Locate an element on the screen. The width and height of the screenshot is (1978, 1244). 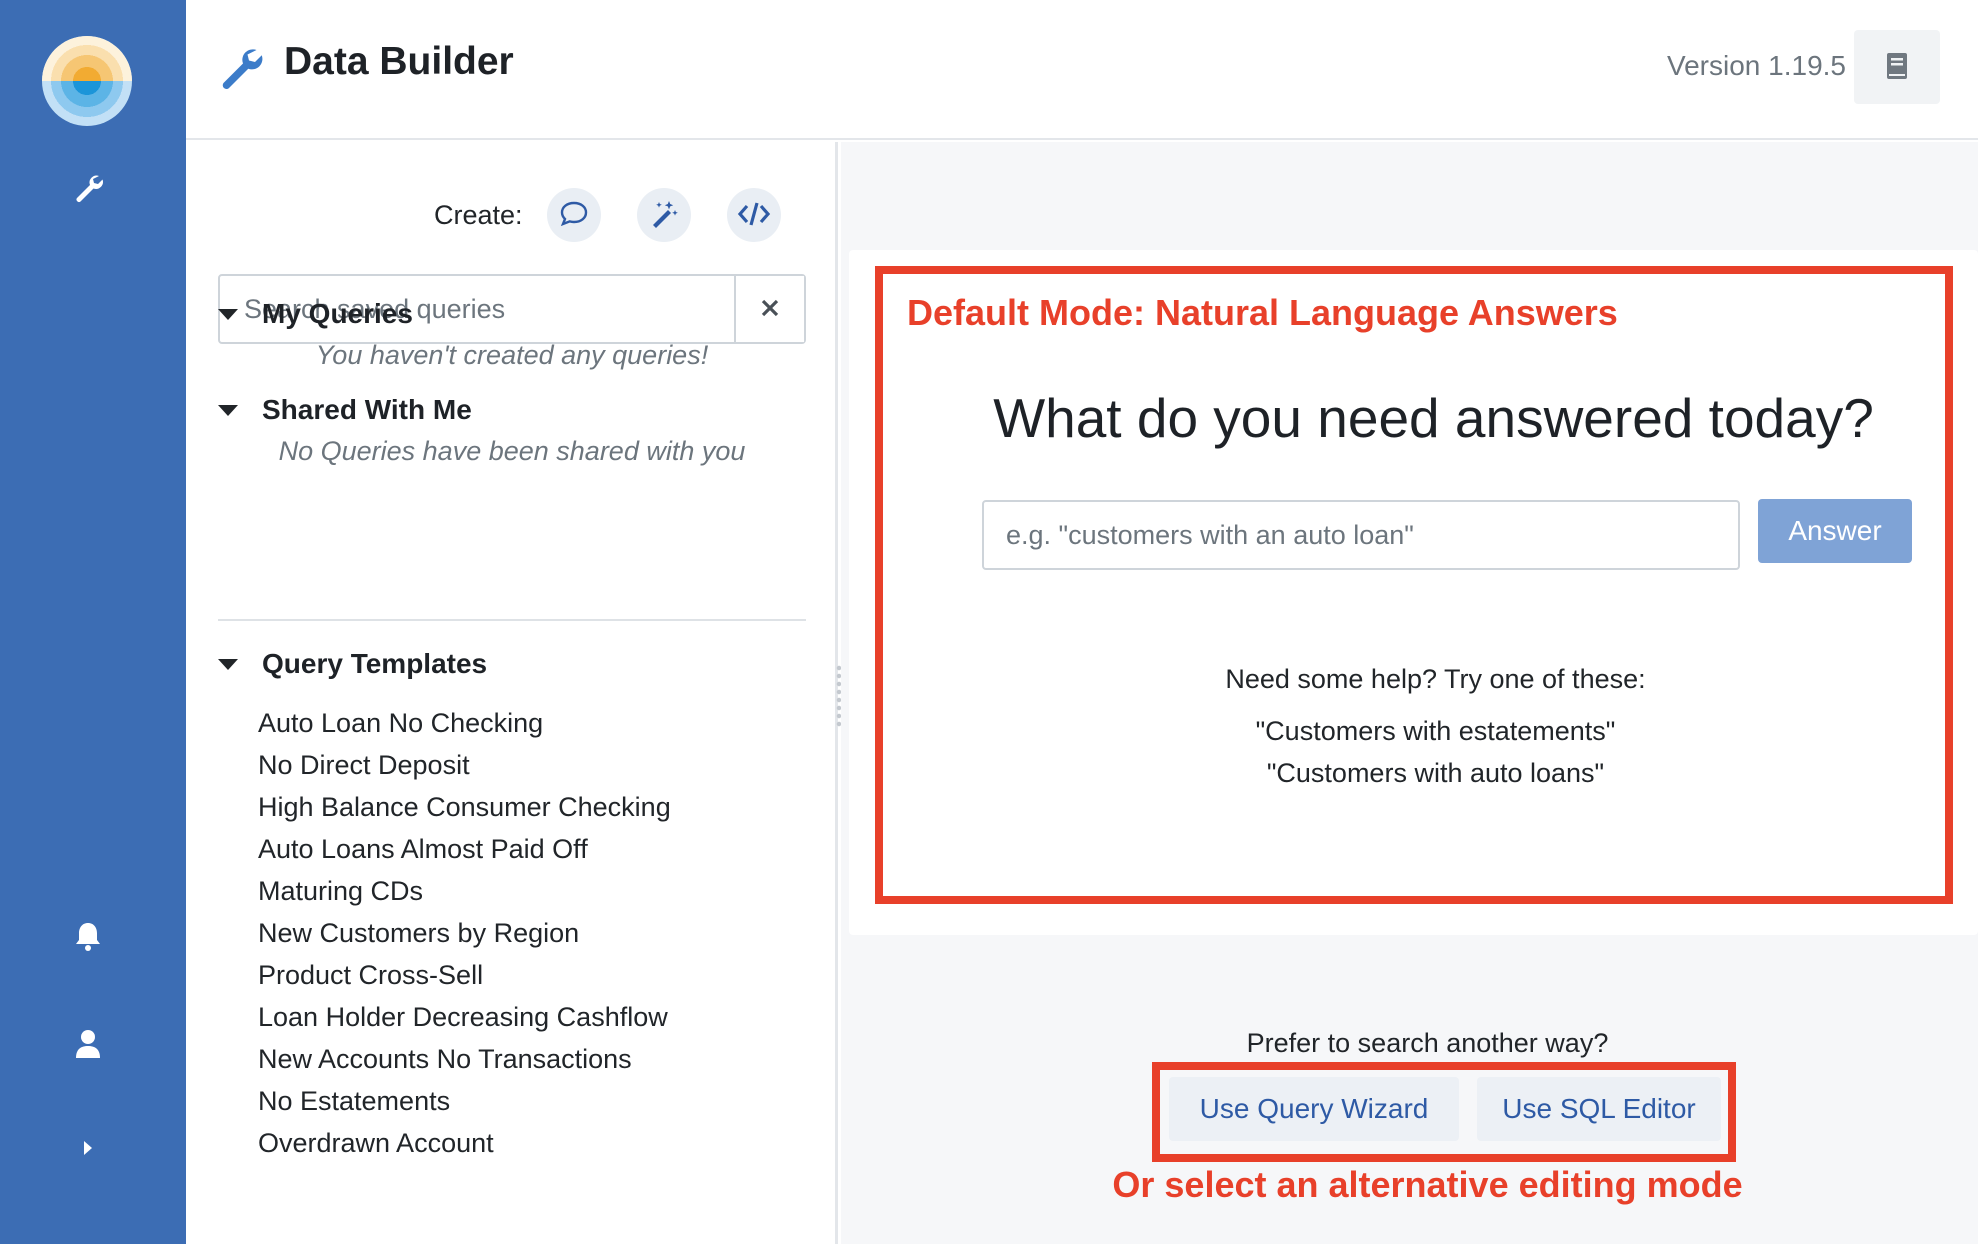
create-label: Create: is located at coordinates (478, 214).